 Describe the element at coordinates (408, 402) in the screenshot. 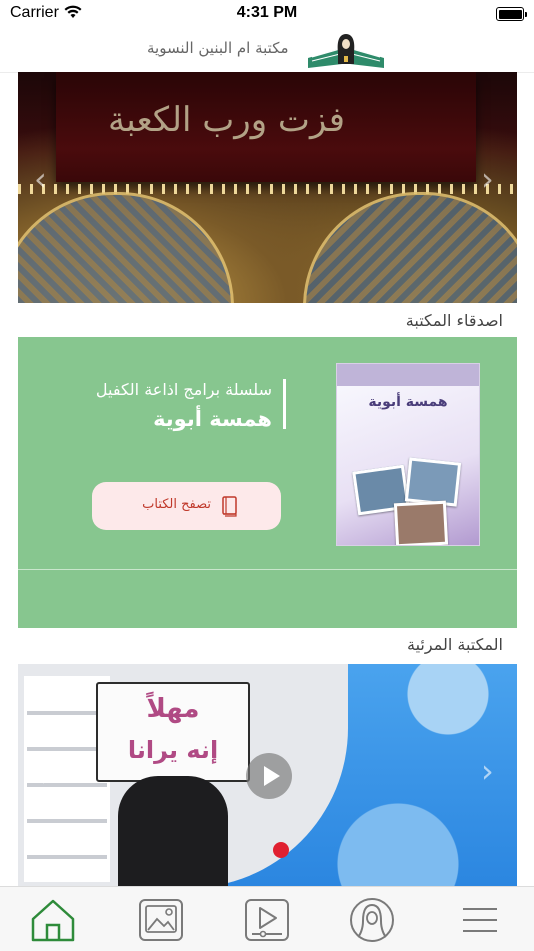

I see `book-cover-title: همسة أبوية` at that location.